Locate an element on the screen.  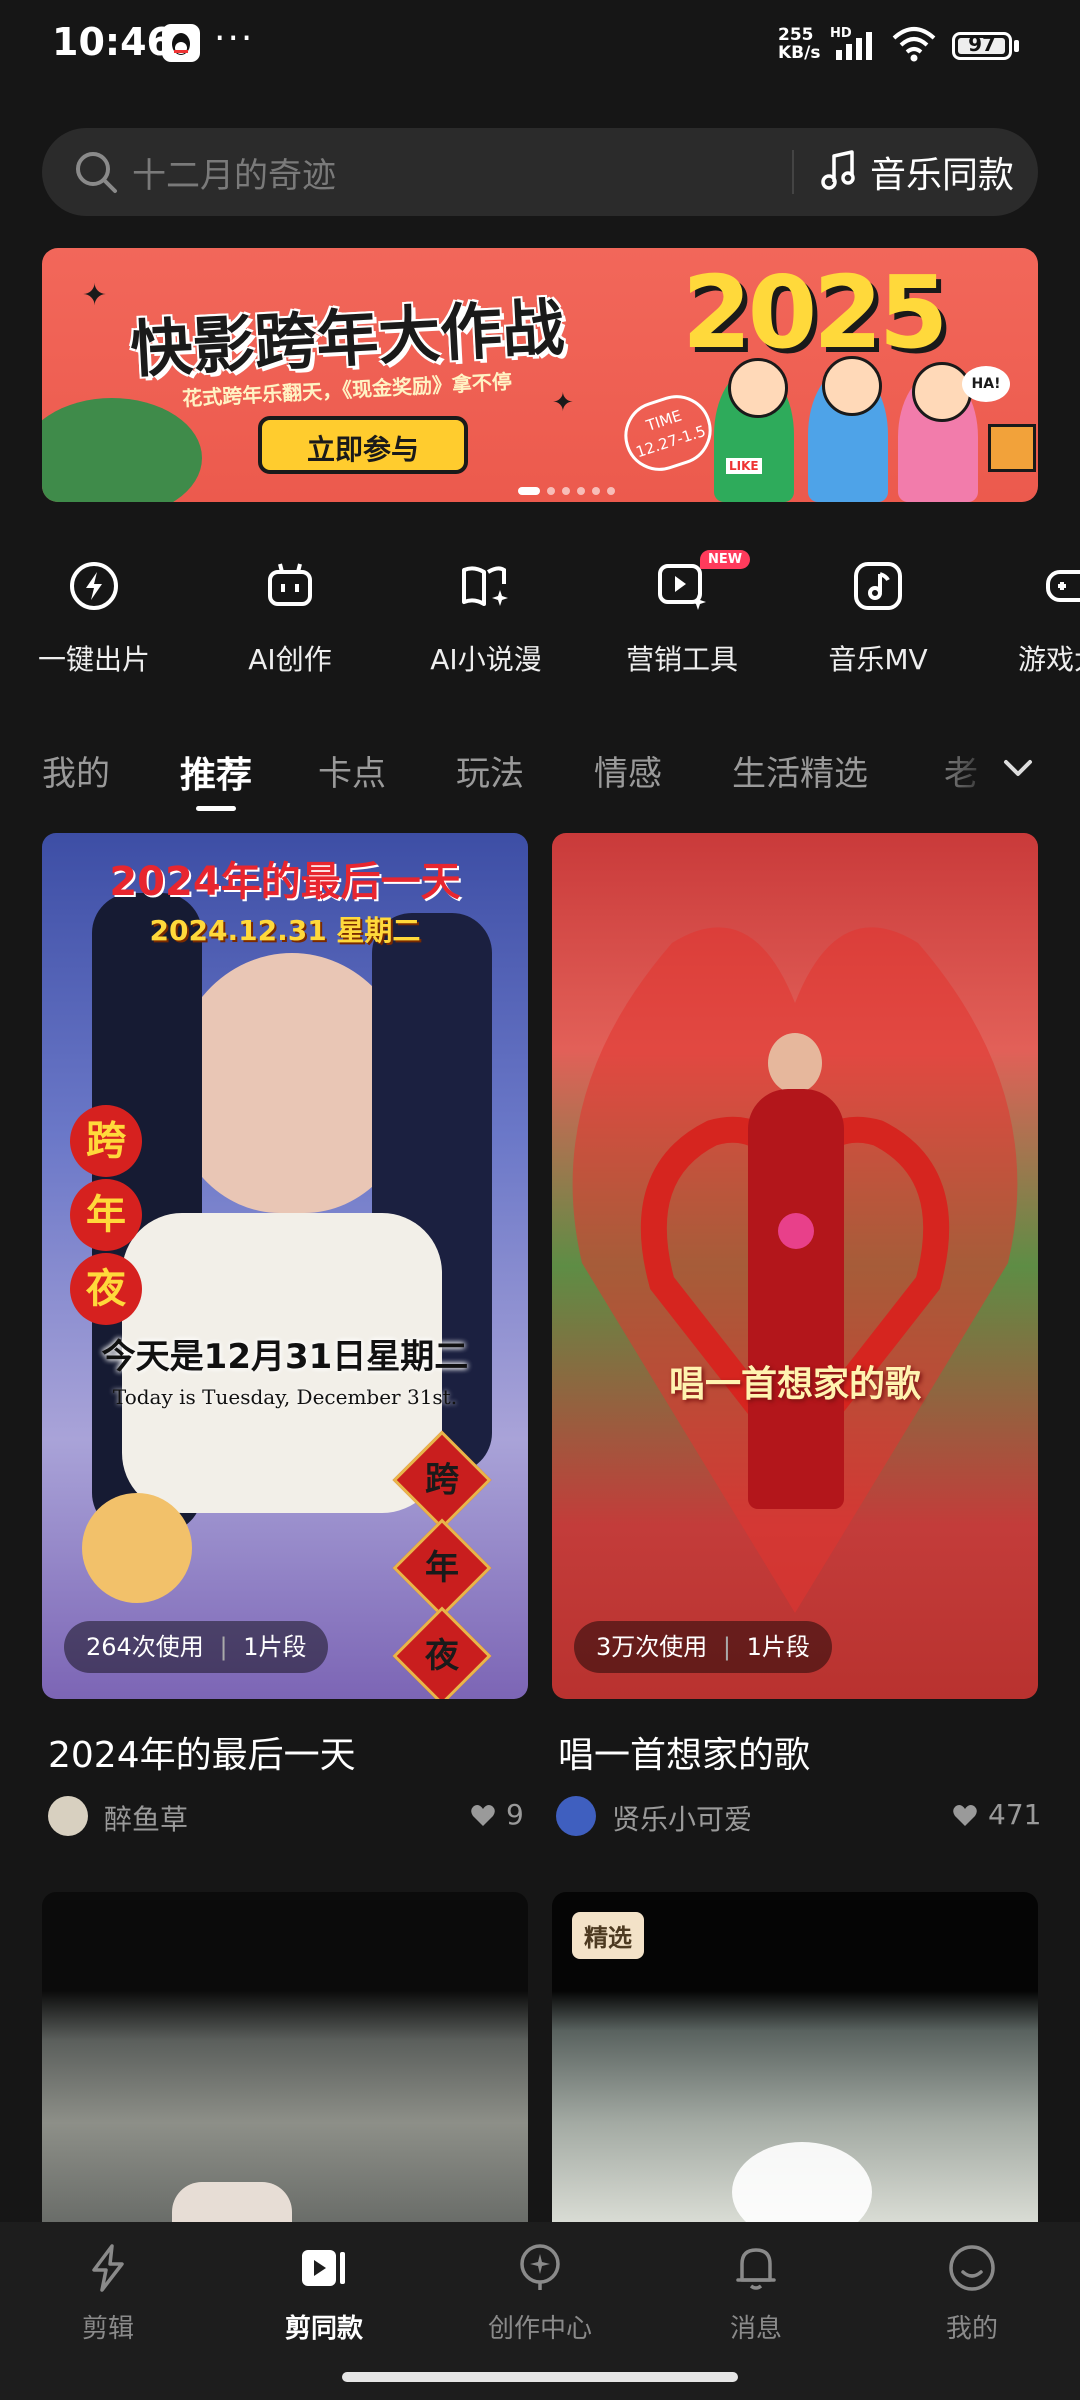
like-count: 471 is located at coordinates (1015, 1814).